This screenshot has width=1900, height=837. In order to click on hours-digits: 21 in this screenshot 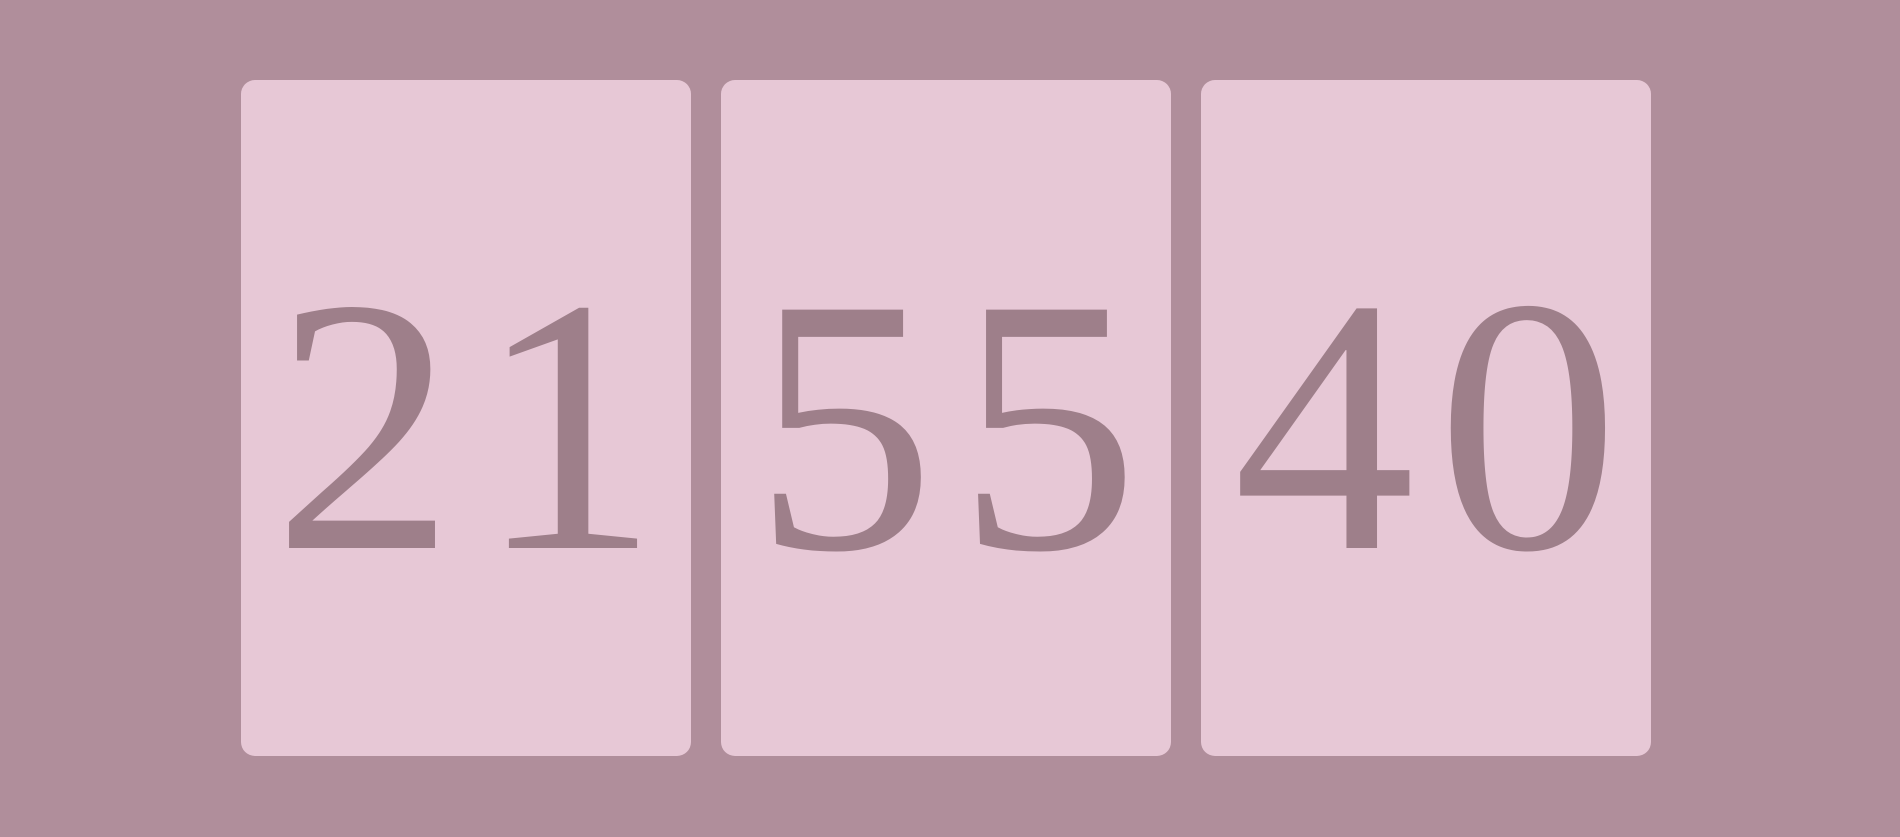, I will do `click(477, 425)`.